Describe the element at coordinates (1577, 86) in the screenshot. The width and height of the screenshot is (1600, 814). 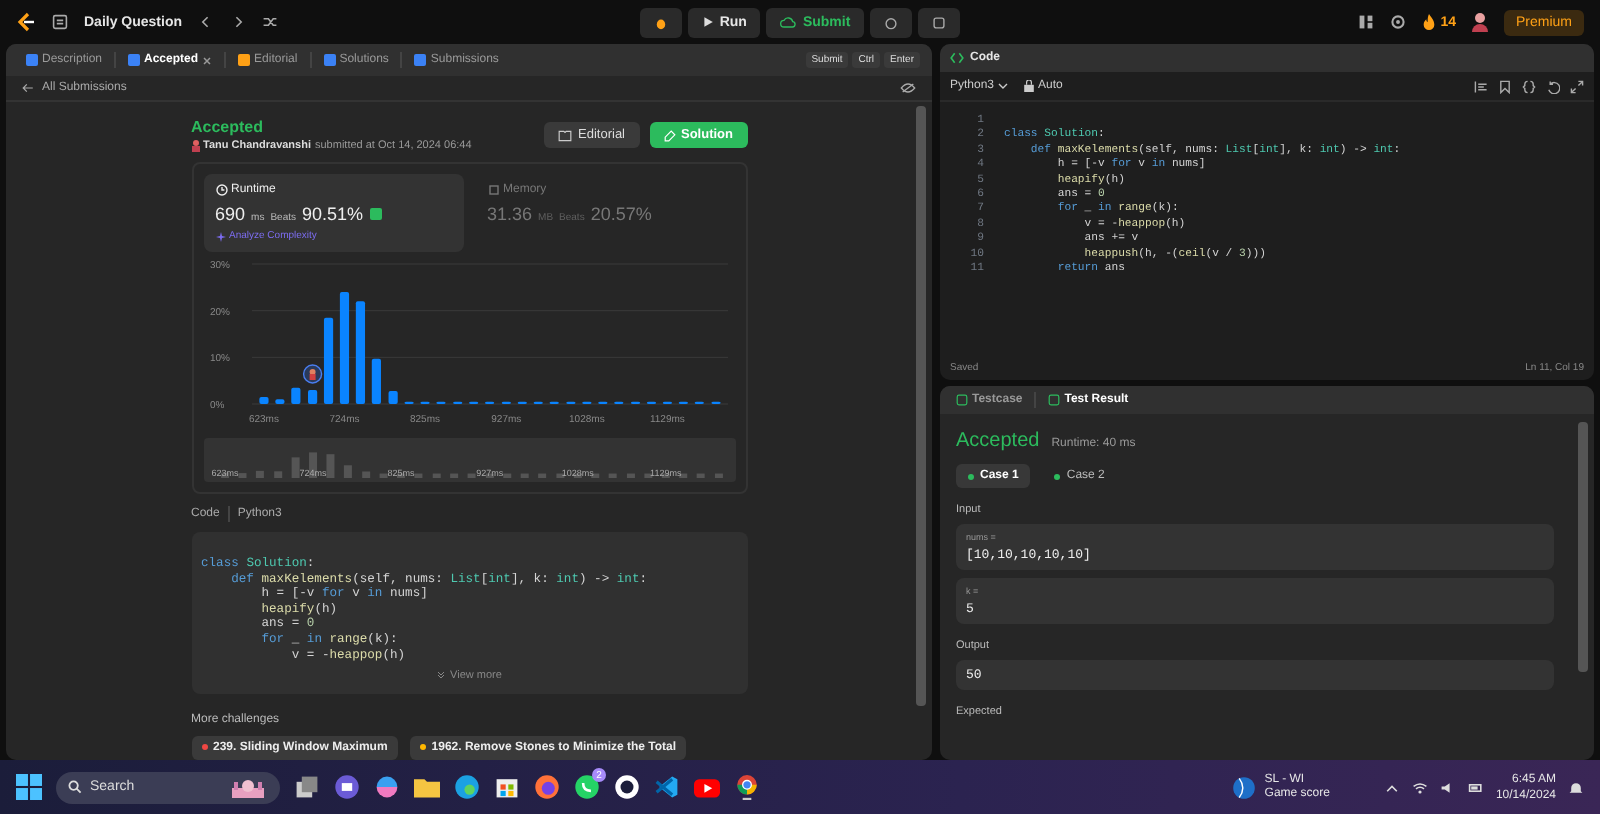
I see `expand-icon` at that location.